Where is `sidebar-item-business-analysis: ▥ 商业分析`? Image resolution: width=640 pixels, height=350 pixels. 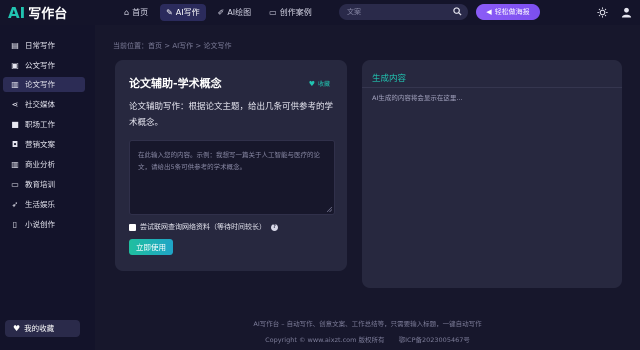
sidebar-item-business-analysis: ▥ 商业分析 is located at coordinates (44, 164).